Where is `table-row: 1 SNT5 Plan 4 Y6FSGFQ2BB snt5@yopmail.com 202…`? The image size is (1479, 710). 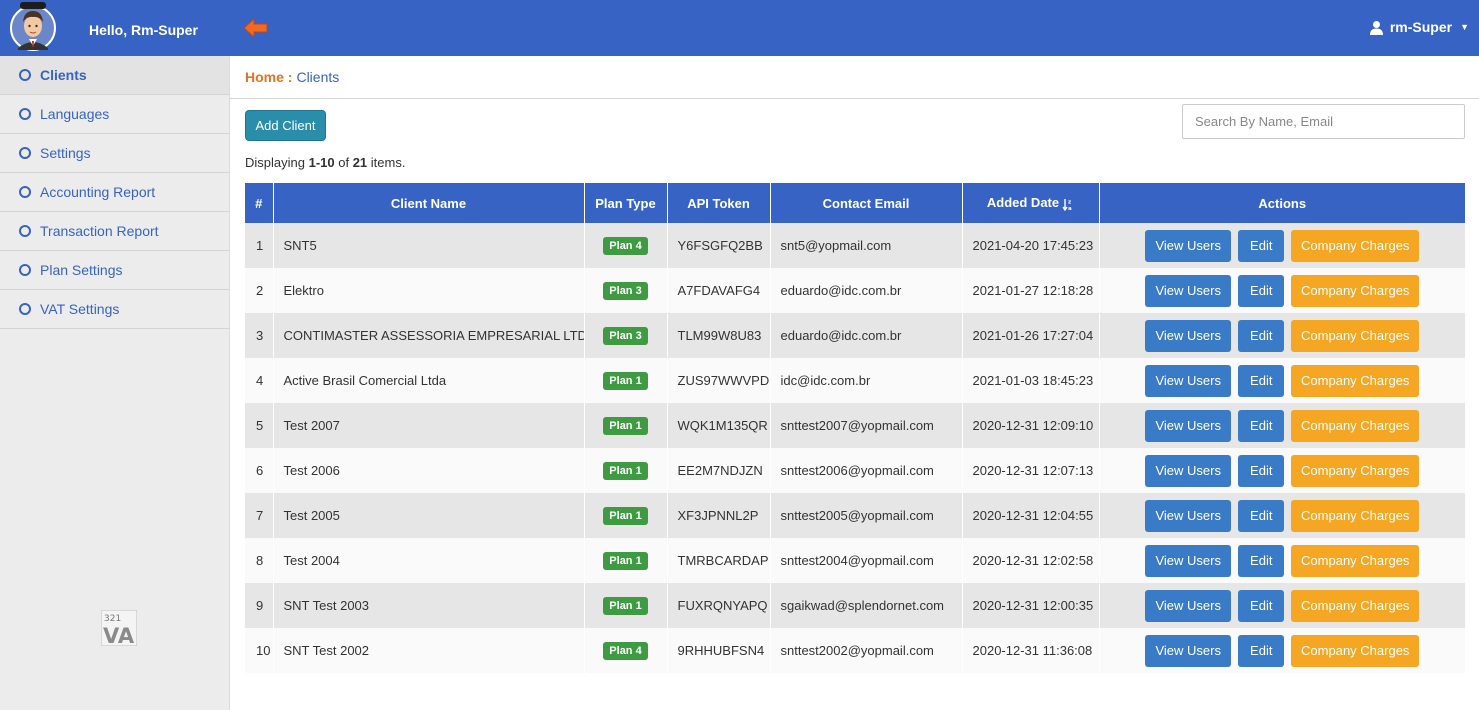
table-row: 1 SNT5 Plan 4 Y6FSGFQ2BB snt5@yopmail.com 202… is located at coordinates (855, 245).